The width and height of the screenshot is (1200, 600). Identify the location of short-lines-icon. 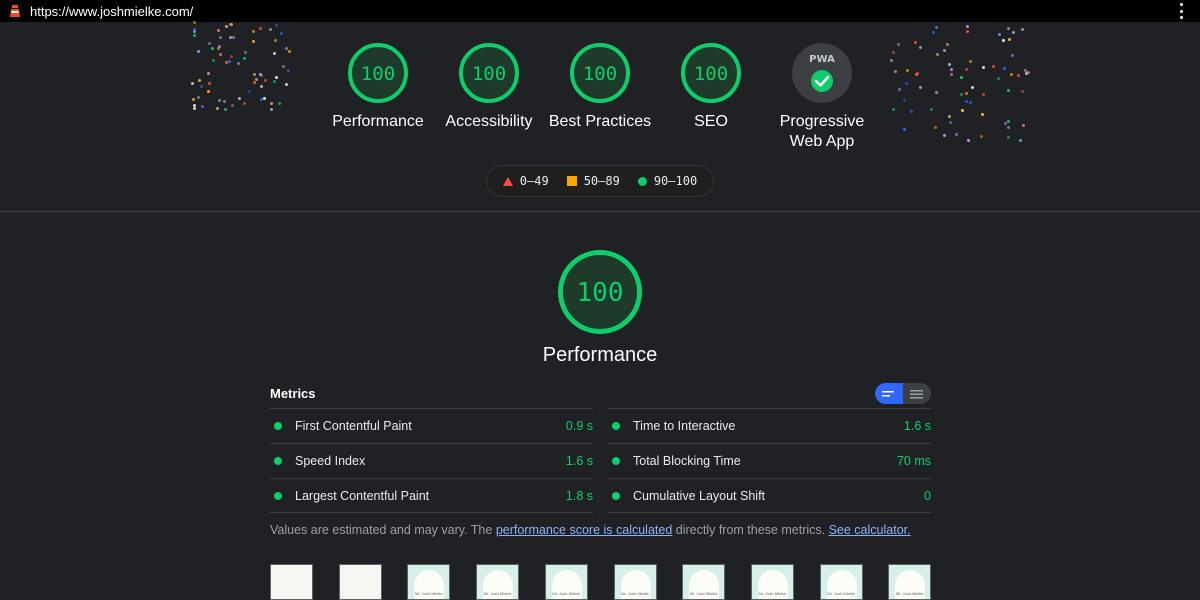
(888, 393).